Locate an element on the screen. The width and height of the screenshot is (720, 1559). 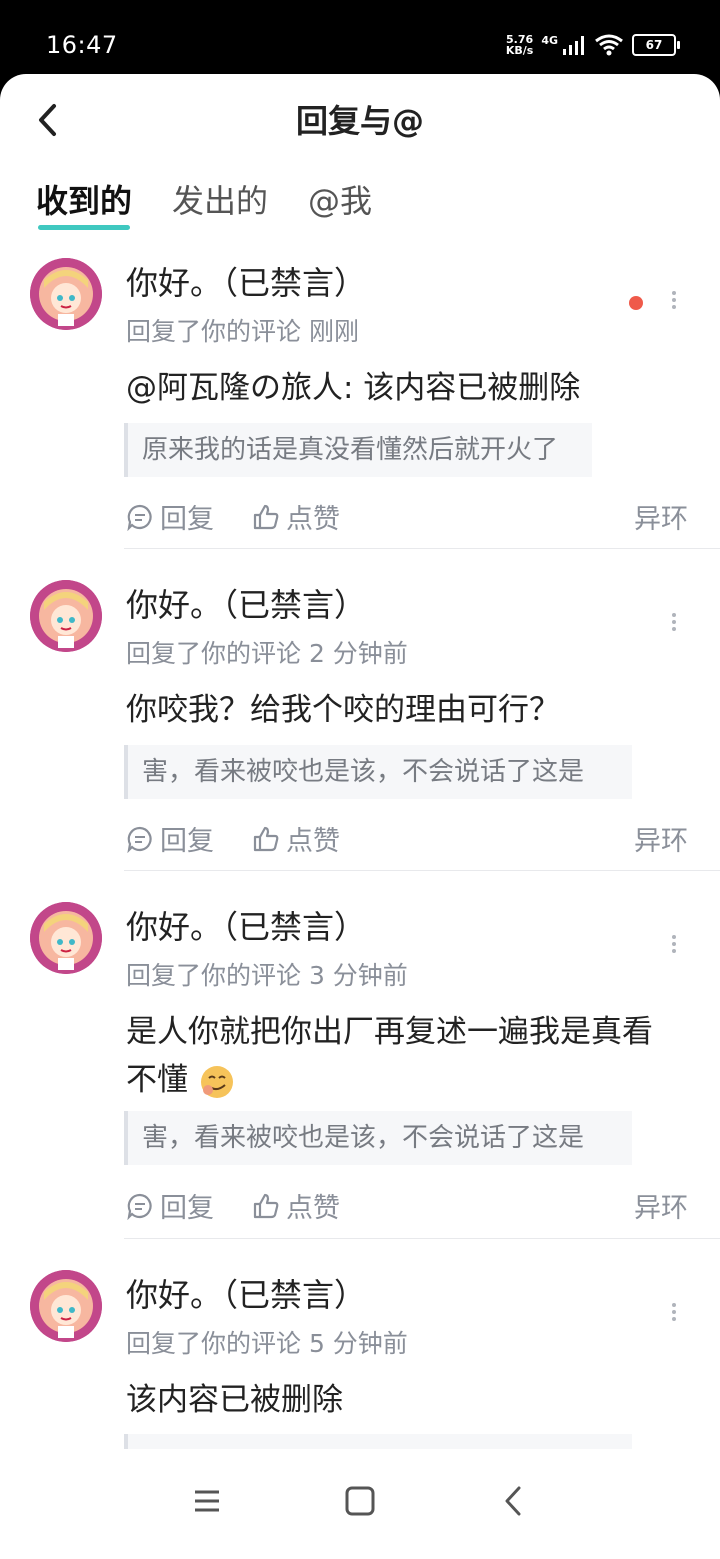
wifi-icon is located at coordinates (609, 45).